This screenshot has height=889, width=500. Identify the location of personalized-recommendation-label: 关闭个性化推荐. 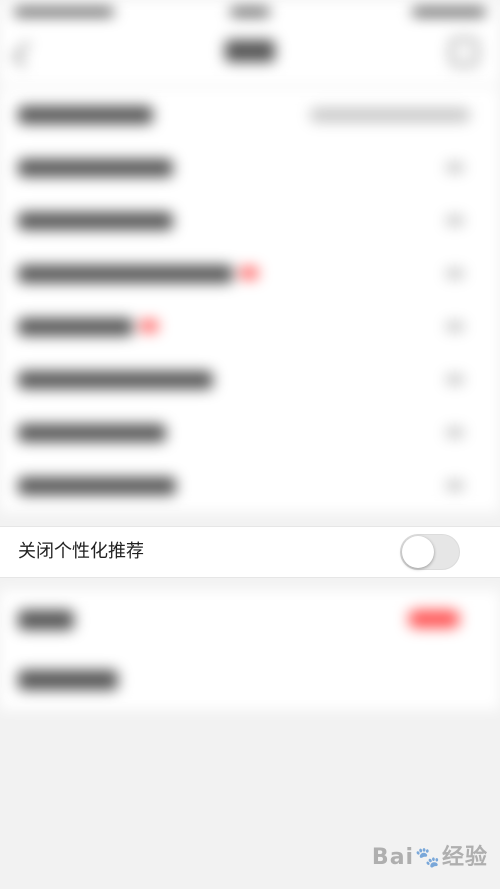
(81, 551).